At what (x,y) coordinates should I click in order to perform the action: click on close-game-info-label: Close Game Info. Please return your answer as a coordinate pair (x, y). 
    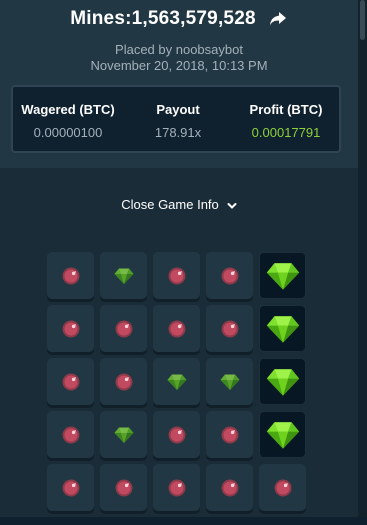
    Looking at the image, I should click on (170, 204).